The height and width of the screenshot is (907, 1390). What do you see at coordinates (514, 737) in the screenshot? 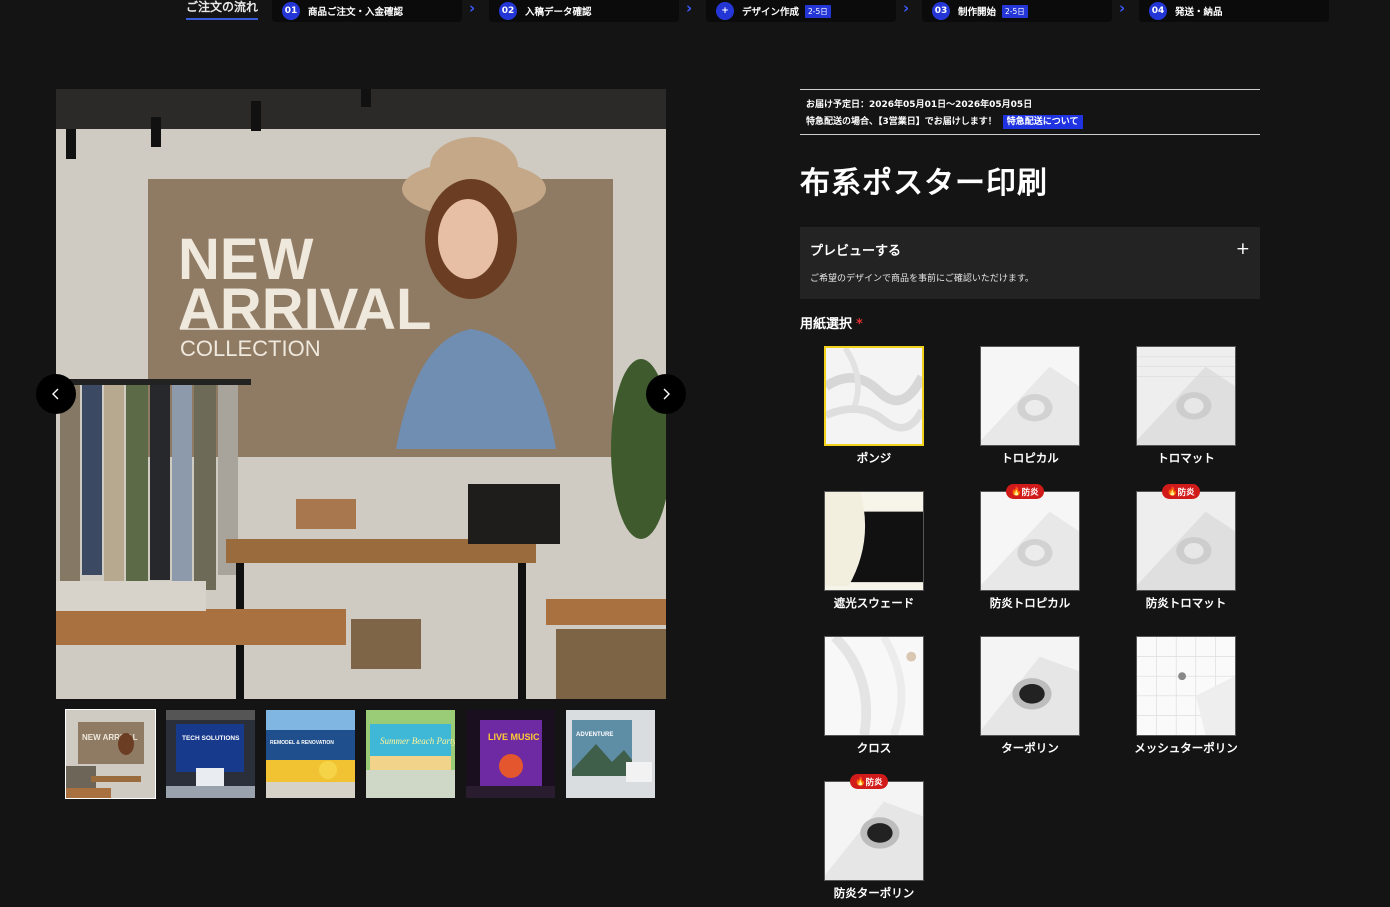
I see `thumbnail-caption: LIVE MUSIC` at bounding box center [514, 737].